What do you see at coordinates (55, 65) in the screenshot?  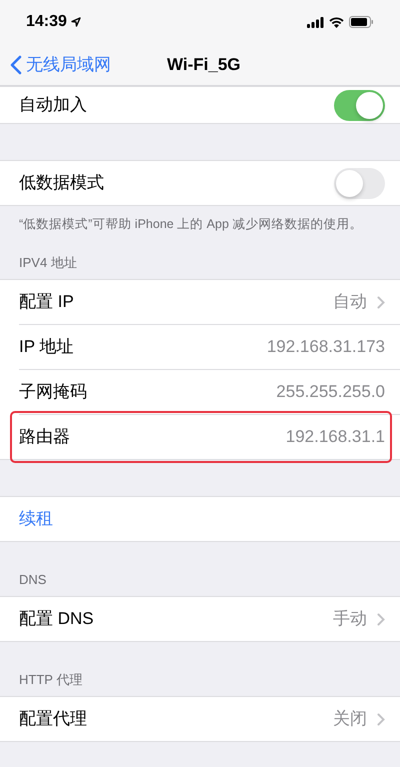 I see `back-button: 无线局域网` at bounding box center [55, 65].